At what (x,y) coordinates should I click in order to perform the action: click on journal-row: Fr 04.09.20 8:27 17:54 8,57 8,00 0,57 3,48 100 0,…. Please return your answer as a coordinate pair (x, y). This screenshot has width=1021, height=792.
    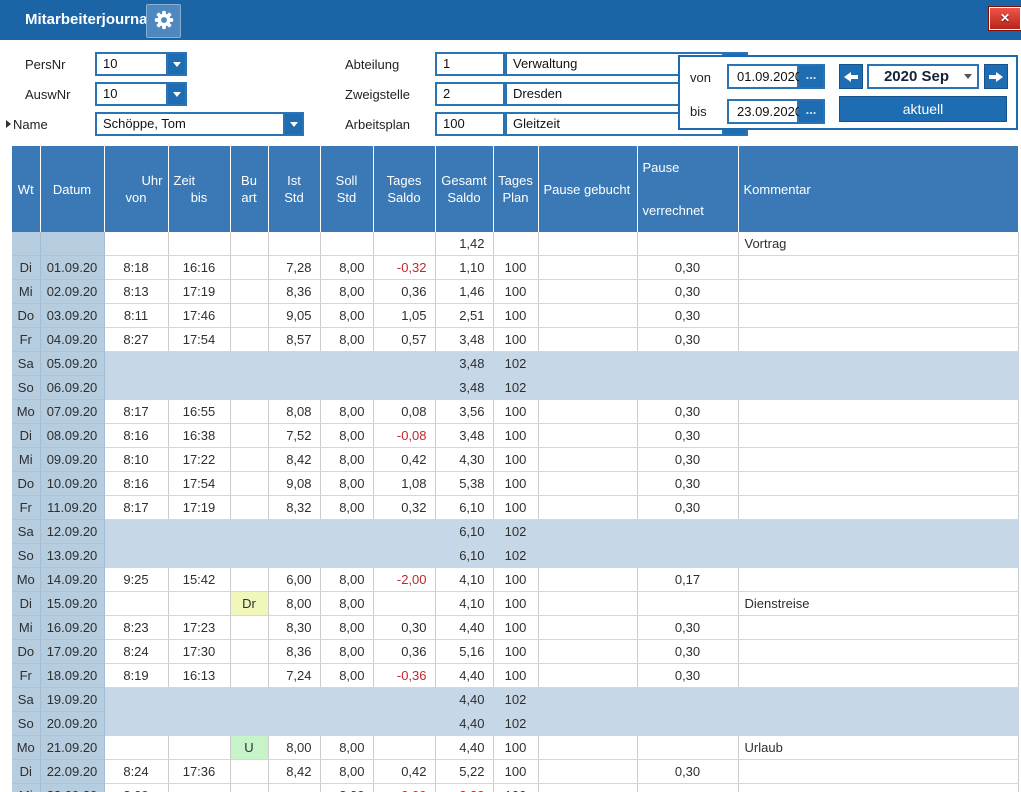
    Looking at the image, I should click on (515, 339).